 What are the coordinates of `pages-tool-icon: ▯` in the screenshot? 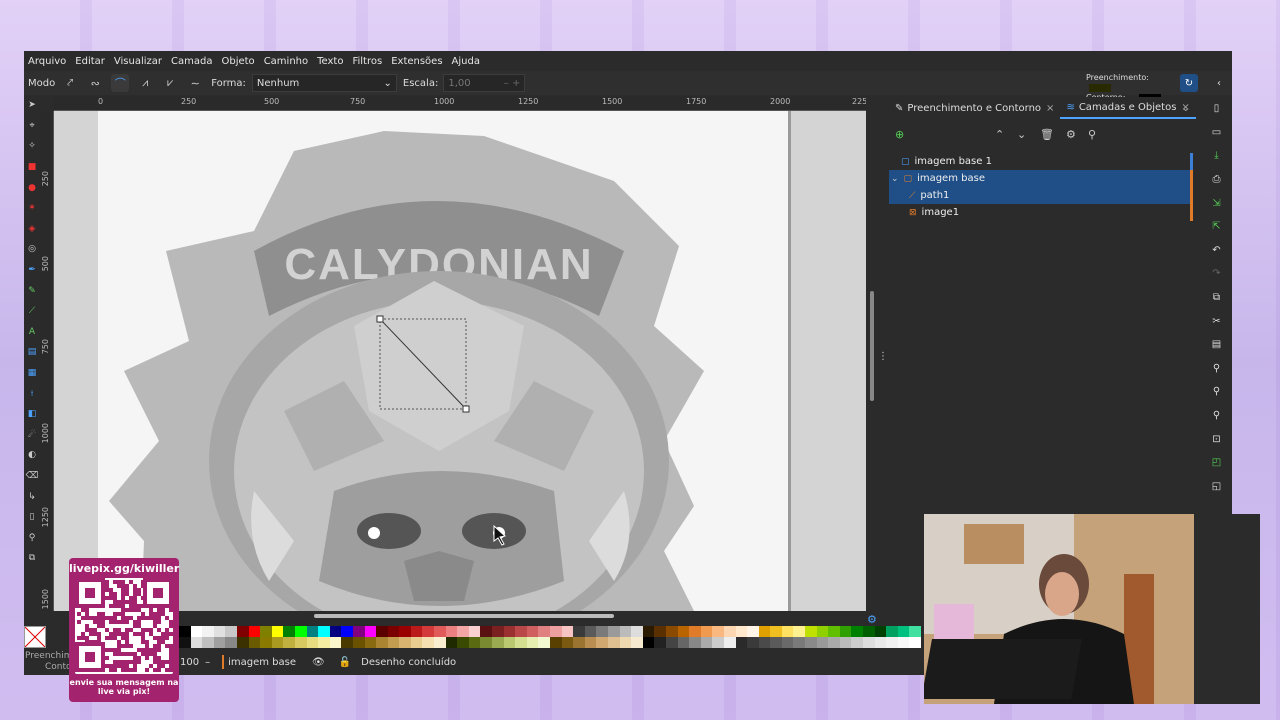 It's located at (32, 517).